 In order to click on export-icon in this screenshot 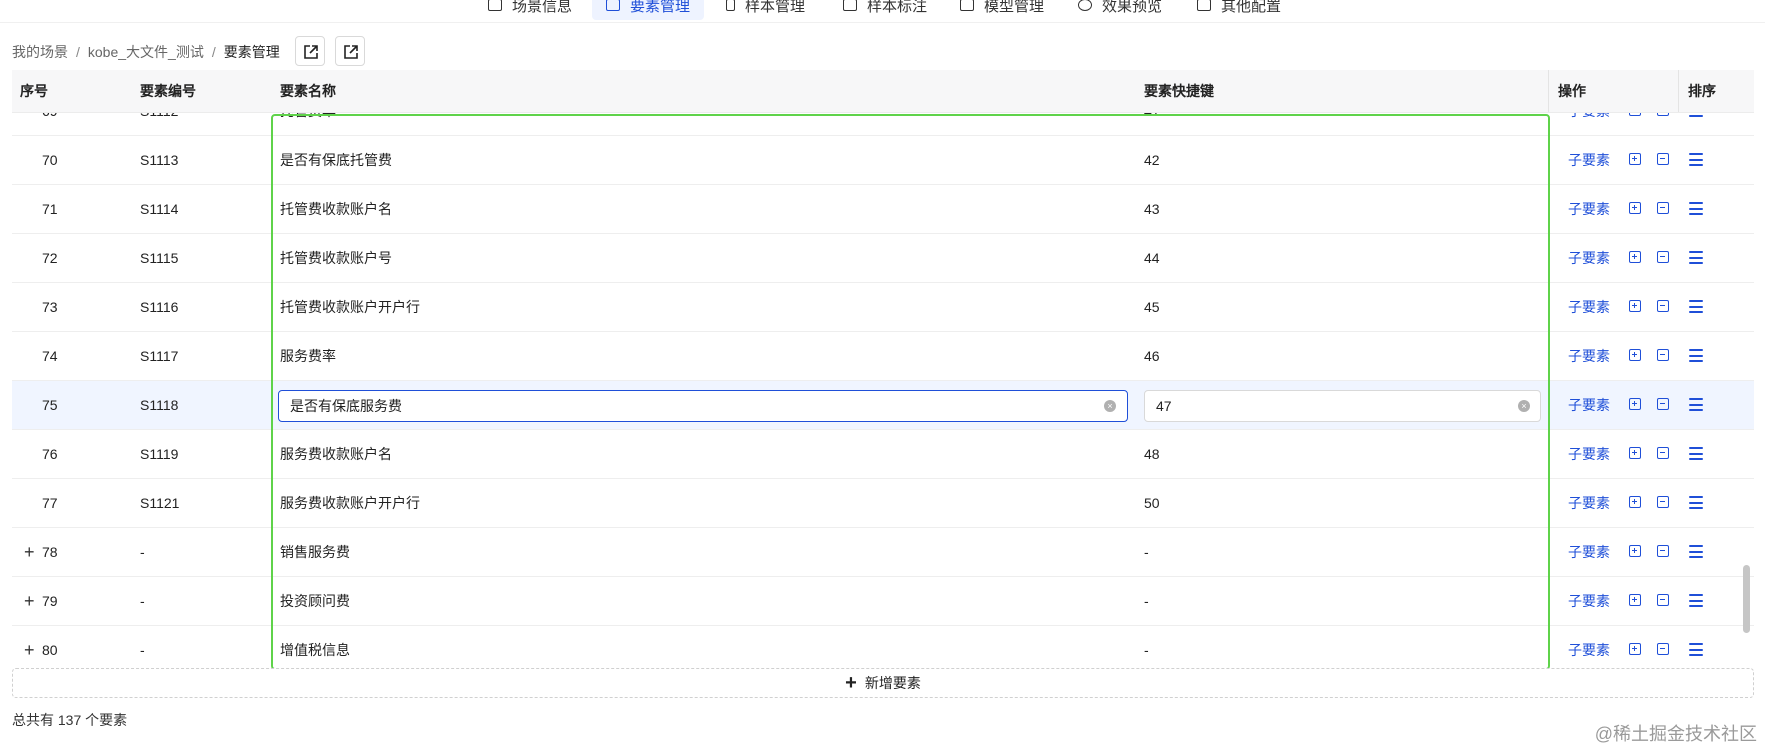, I will do `click(351, 52)`.